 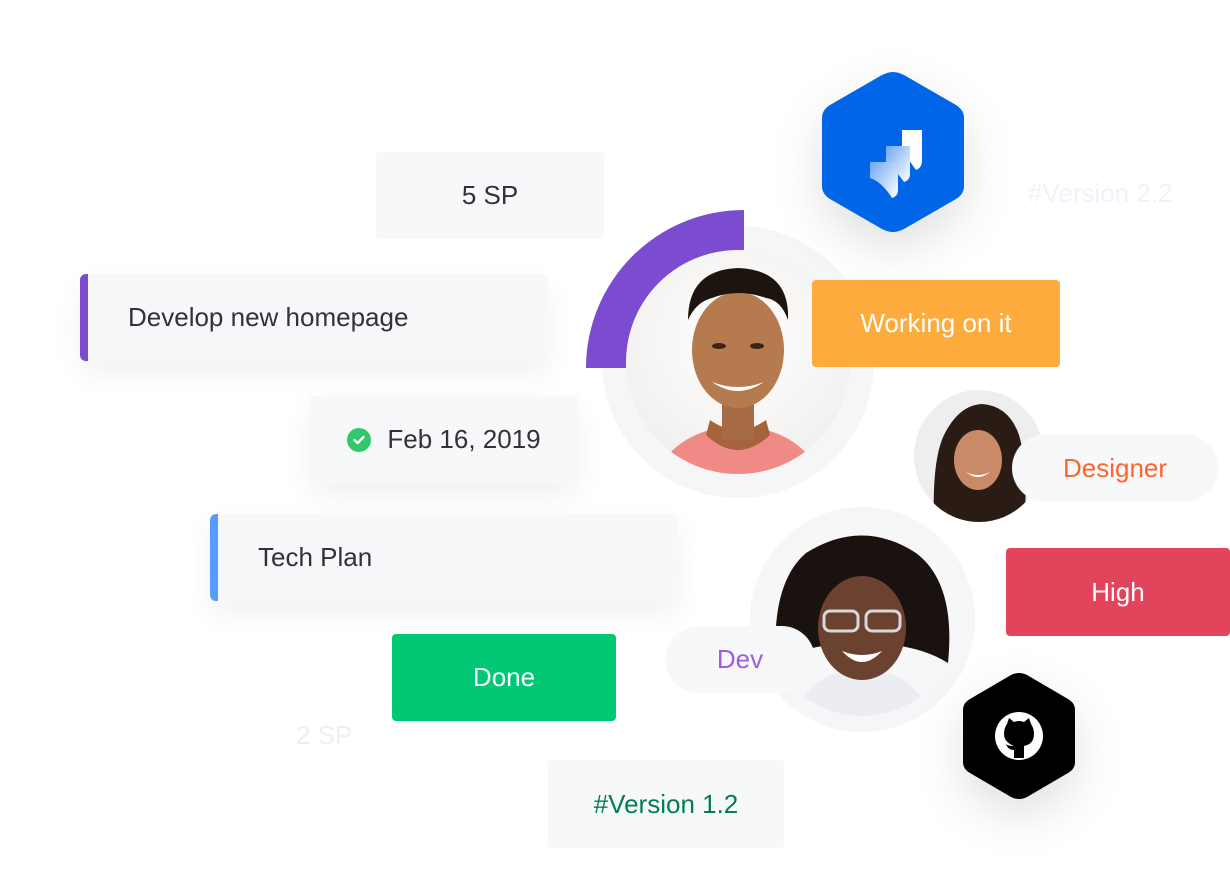 I want to click on role-label: Designer, so click(x=1115, y=467).